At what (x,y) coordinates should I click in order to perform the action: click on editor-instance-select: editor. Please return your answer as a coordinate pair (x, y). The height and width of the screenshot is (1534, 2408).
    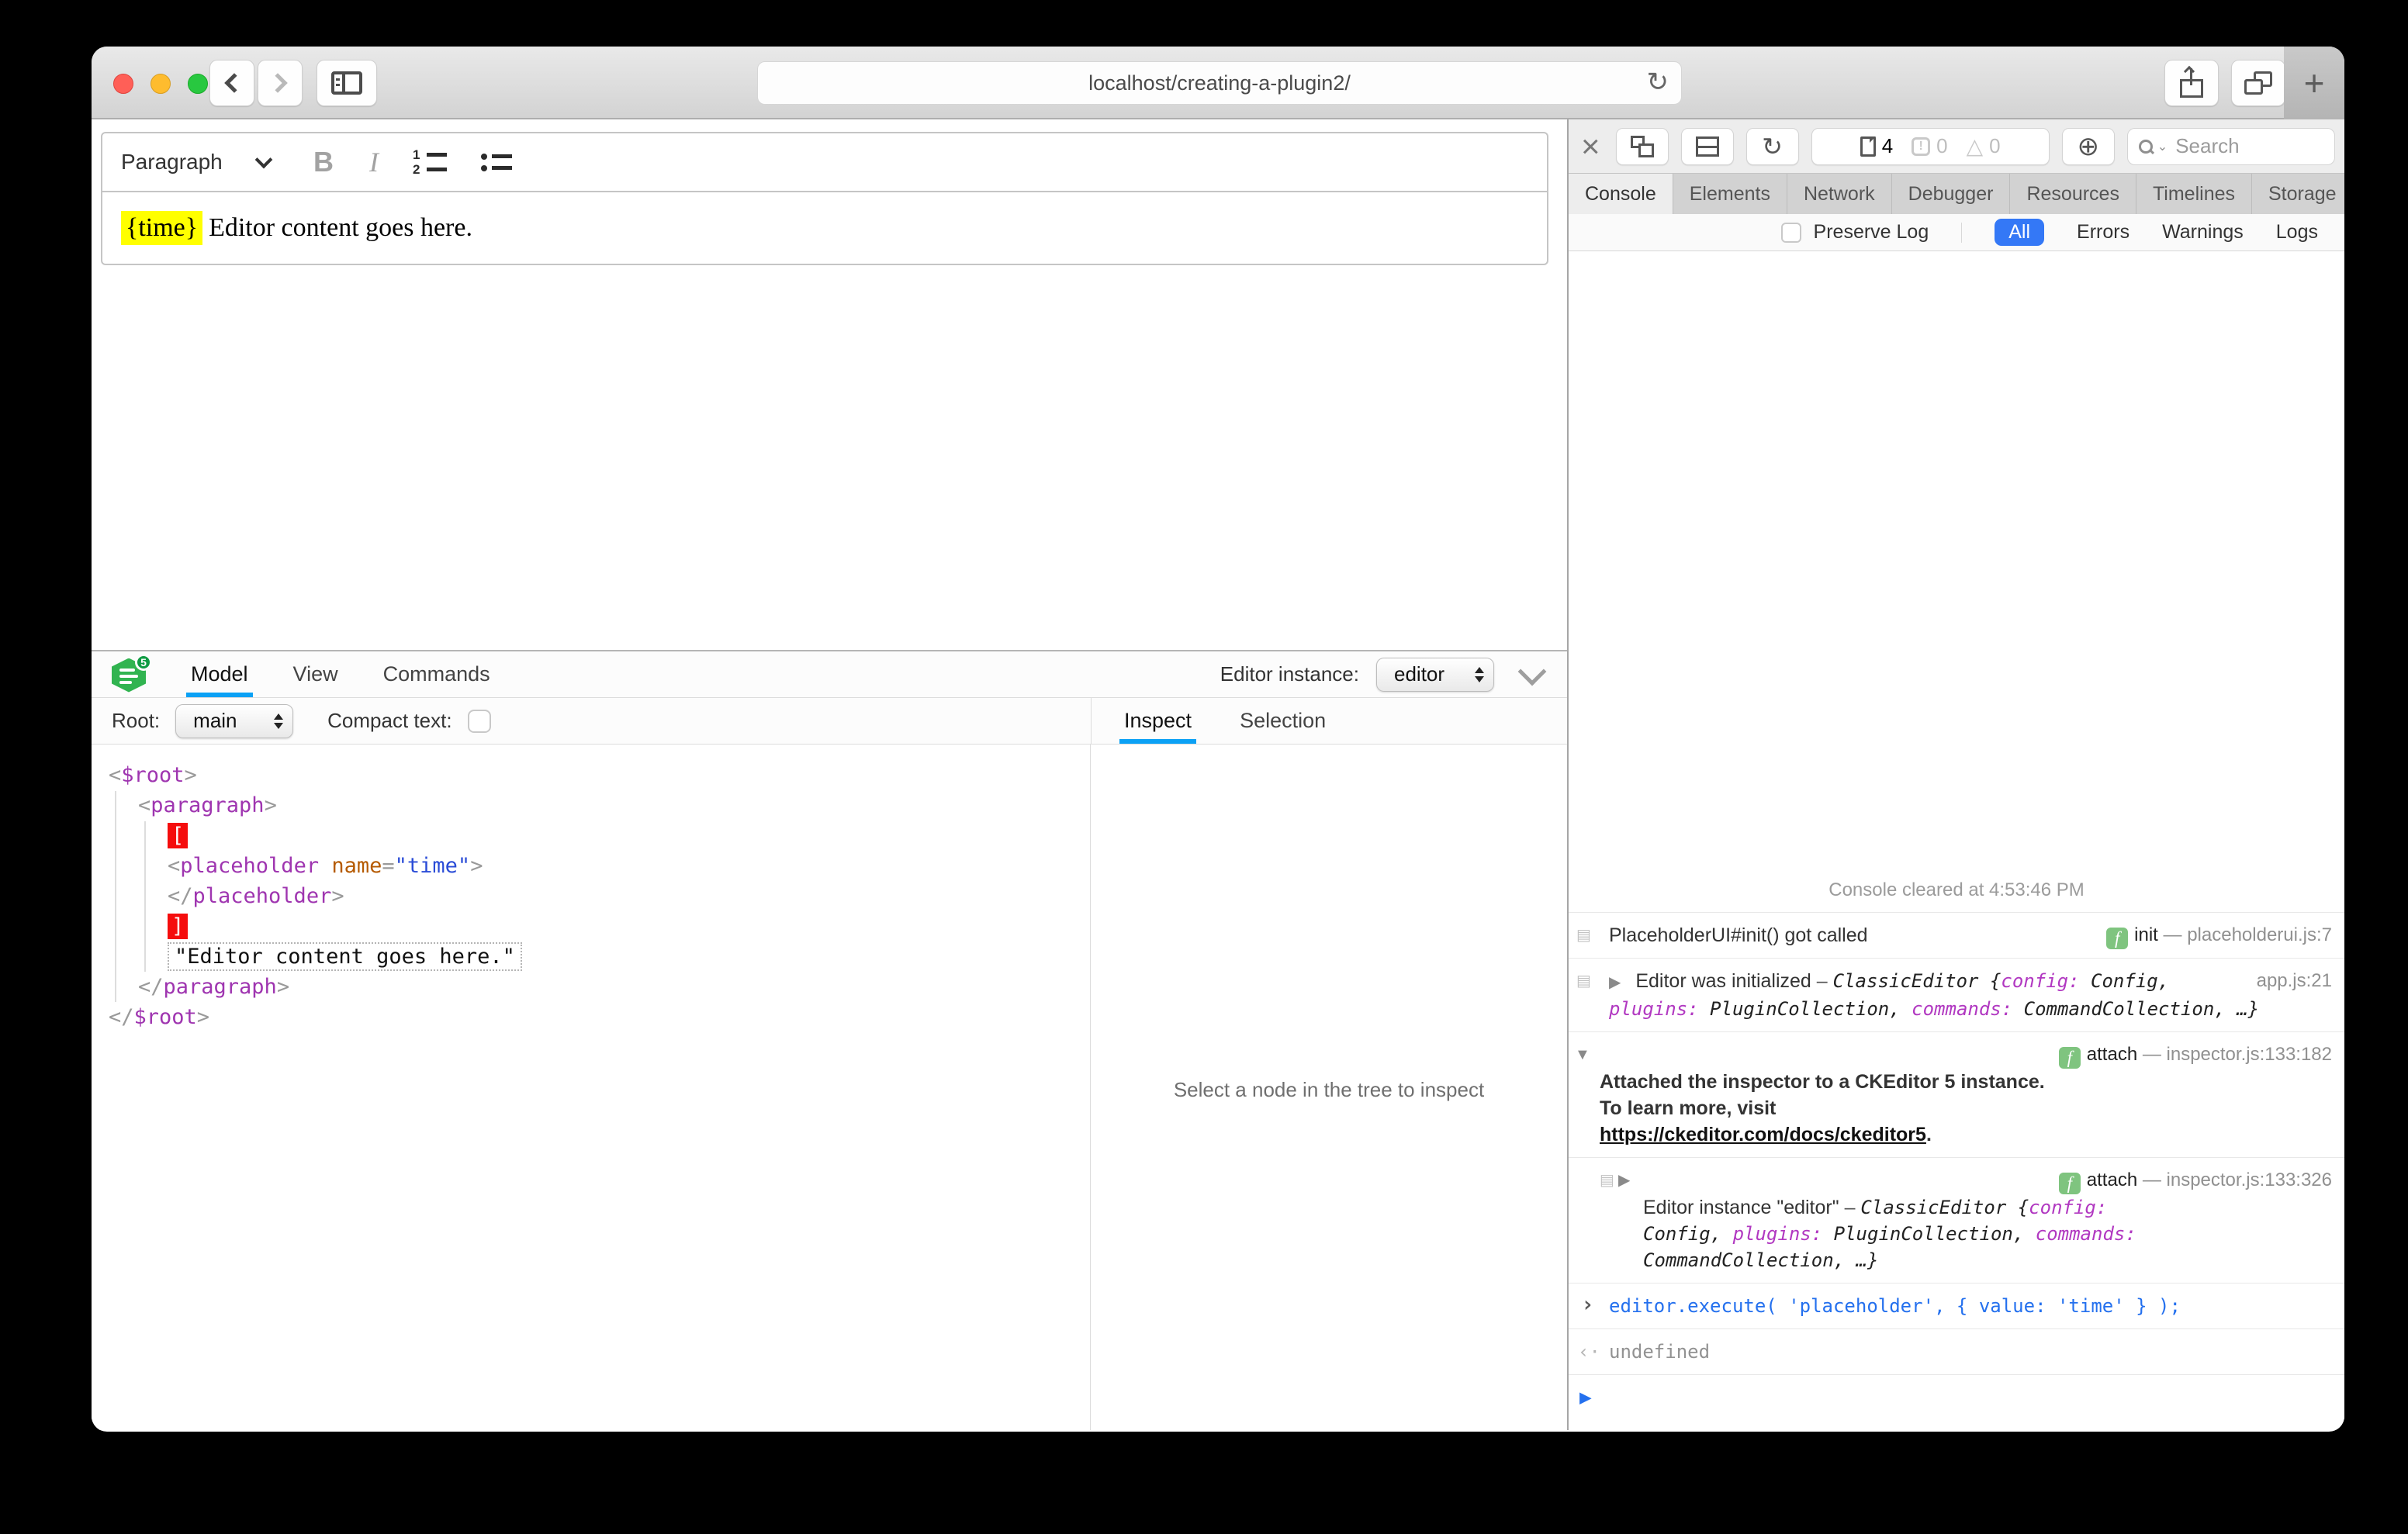
    Looking at the image, I should click on (1435, 674).